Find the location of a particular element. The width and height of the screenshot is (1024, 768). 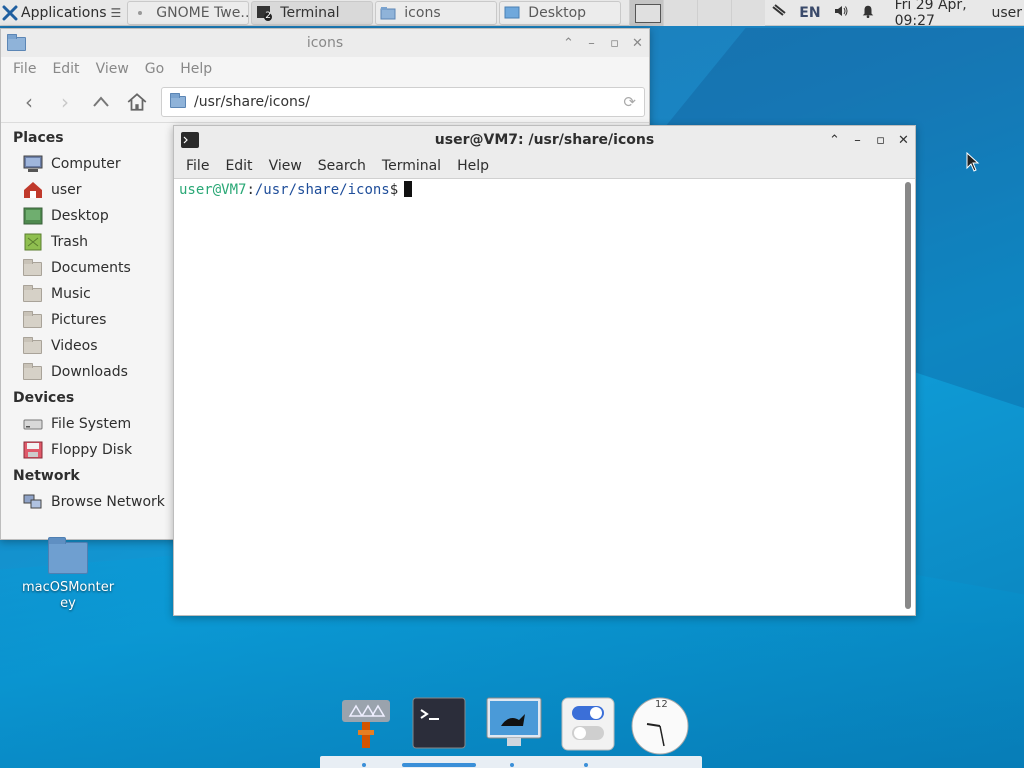

sidebar-item-music: Music is located at coordinates (87, 294).